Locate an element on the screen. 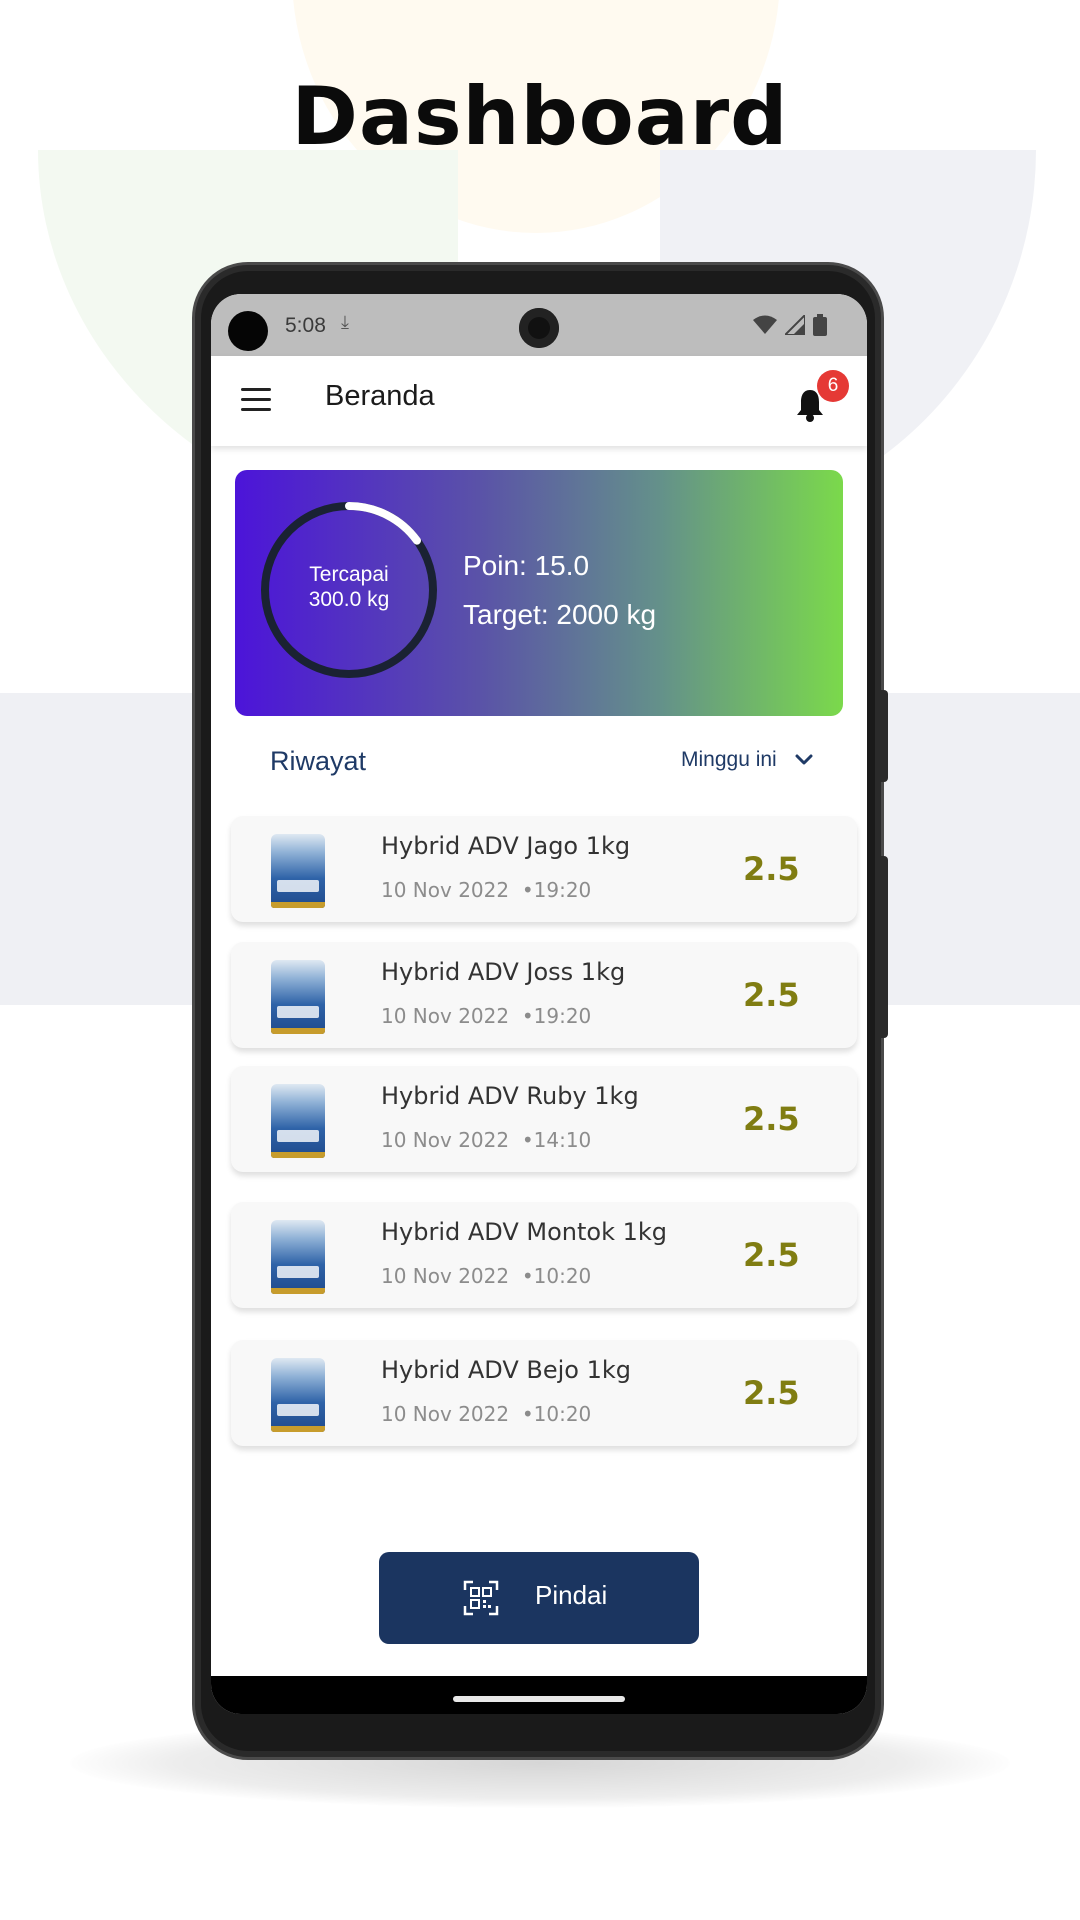 Image resolution: width=1080 pixels, height=1920 pixels. progress-label: Tercapai 300.0 kg is located at coordinates (349, 587).